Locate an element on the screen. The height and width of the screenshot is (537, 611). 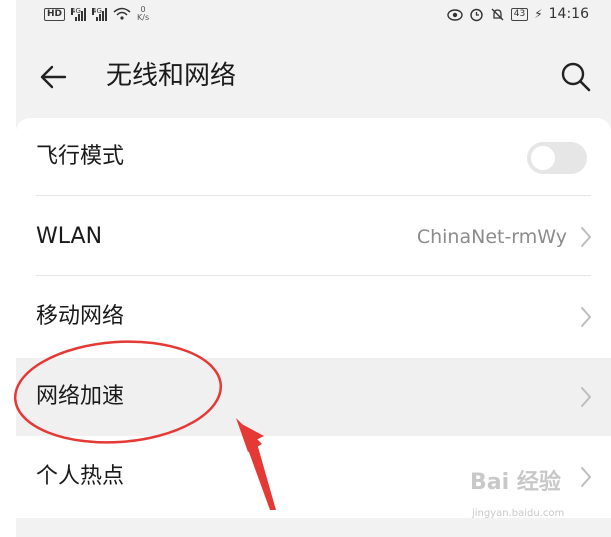
watermark-url: jingyan.baidu.com is located at coordinates (518, 513).